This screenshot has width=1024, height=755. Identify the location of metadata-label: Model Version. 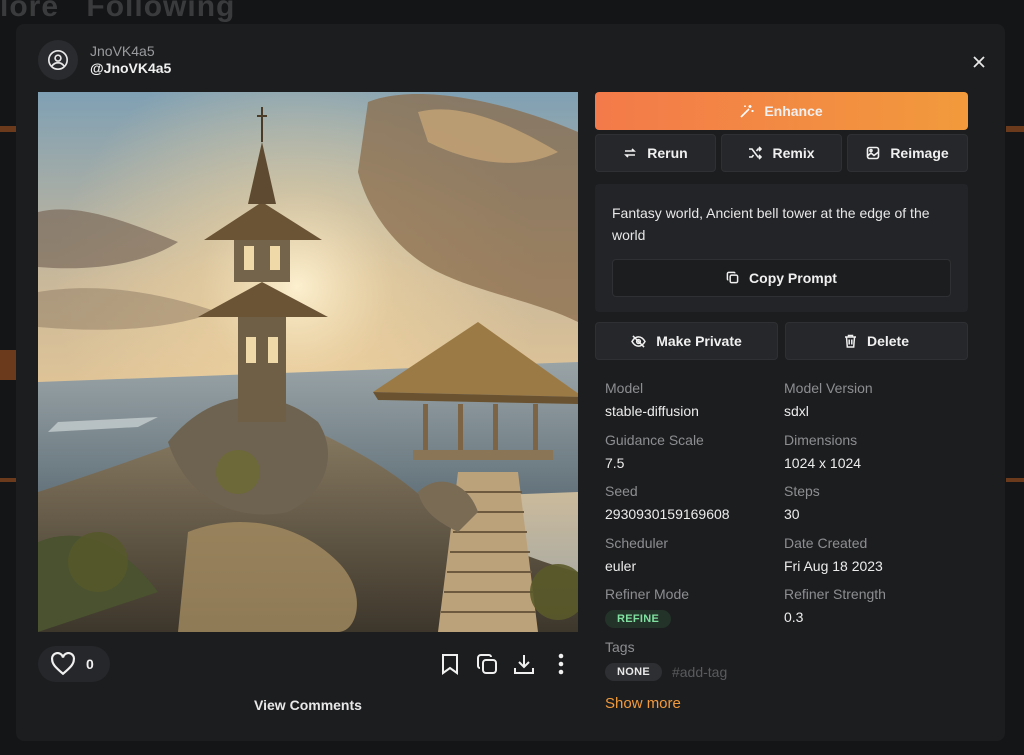
(828, 388).